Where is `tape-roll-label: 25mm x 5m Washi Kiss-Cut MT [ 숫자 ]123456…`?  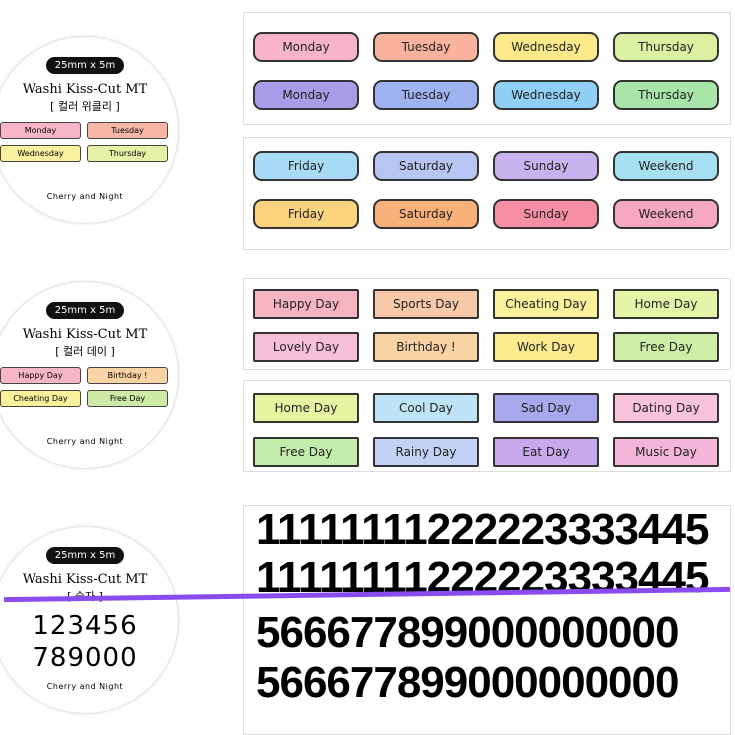
tape-roll-label: 25mm x 5m Washi Kiss-Cut MT [ 숫자 ]123456… is located at coordinates (89, 620).